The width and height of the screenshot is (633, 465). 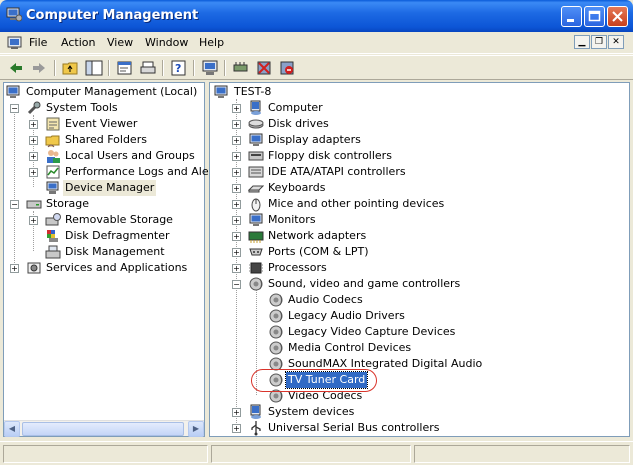 What do you see at coordinates (256, 139) in the screenshot?
I see `display-adapter-icon` at bounding box center [256, 139].